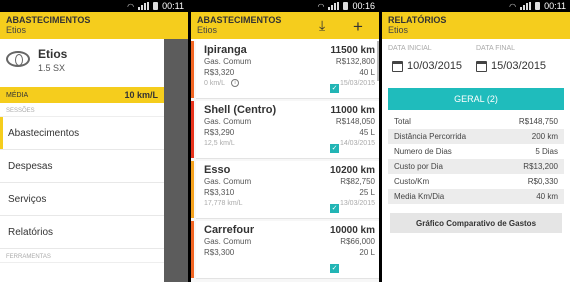 This screenshot has width=570, height=282. I want to click on geral-header: GERAL (2), so click(476, 99).